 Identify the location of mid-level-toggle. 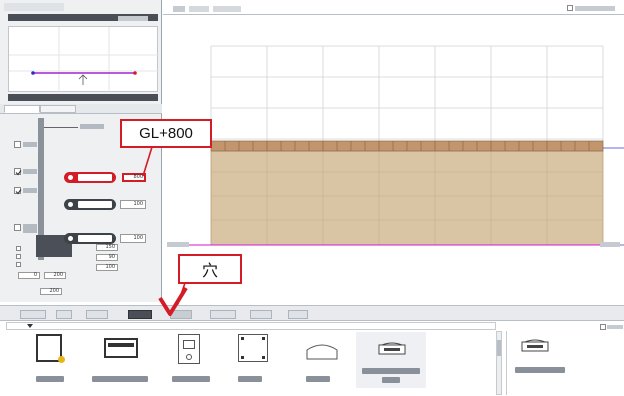
(90, 204).